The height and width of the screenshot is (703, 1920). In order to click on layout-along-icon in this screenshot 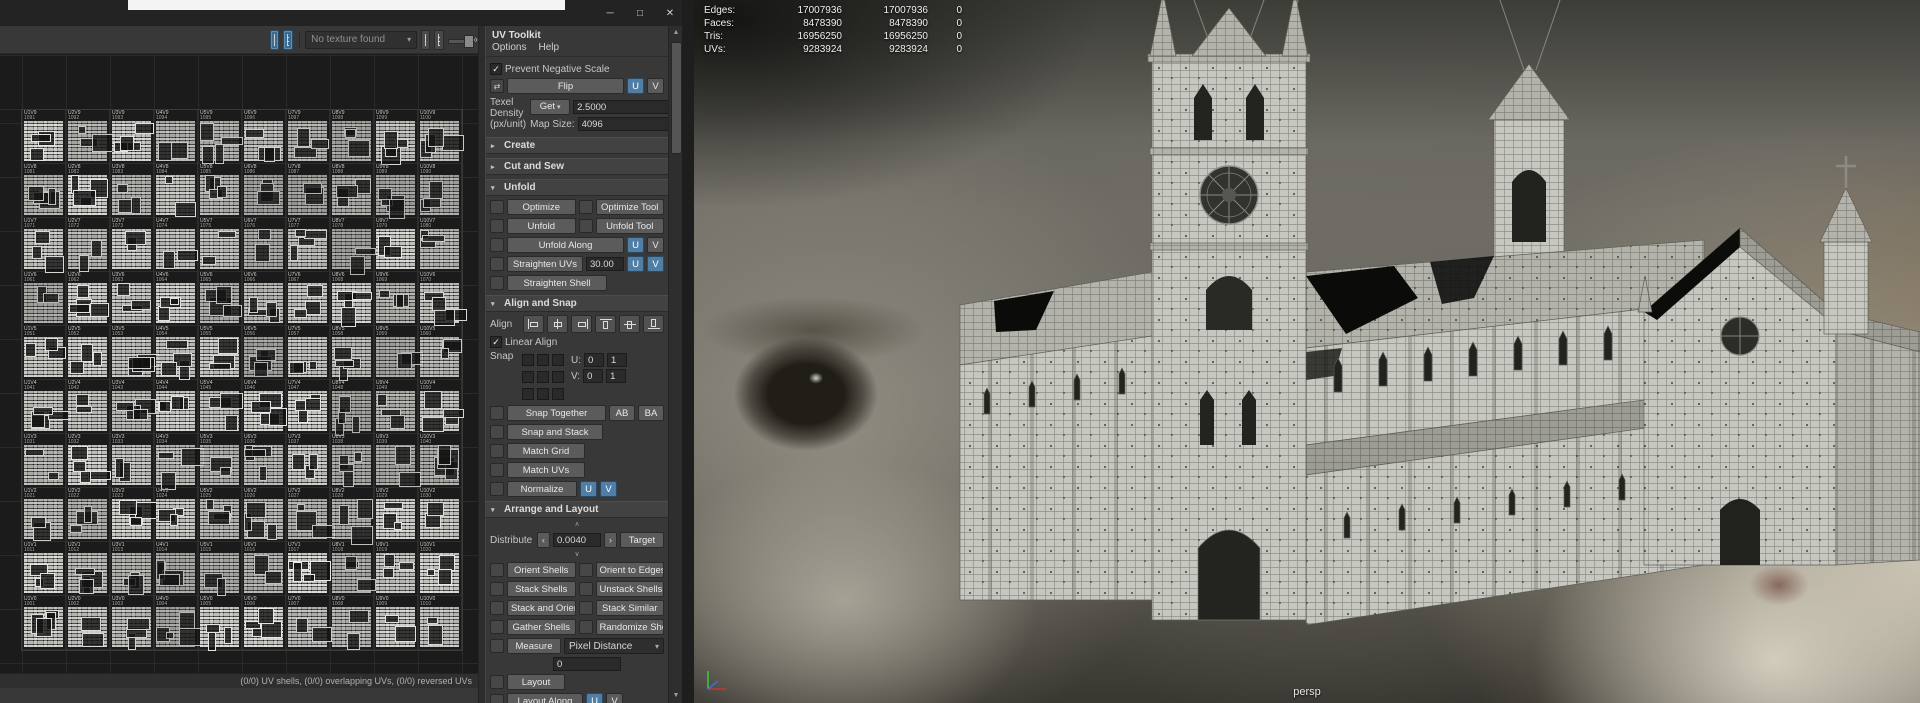, I will do `click(497, 698)`.